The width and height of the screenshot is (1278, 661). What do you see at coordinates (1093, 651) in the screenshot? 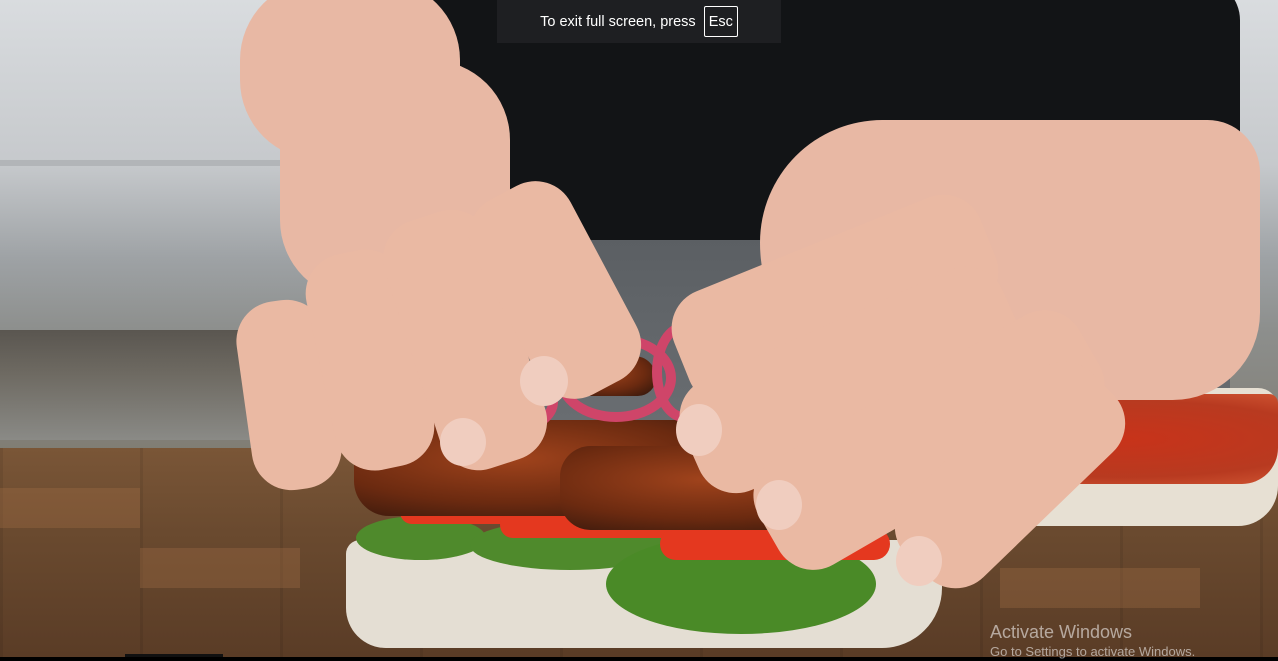
I see `watermark-subtitle: Go to Settings to activate Windows.` at bounding box center [1093, 651].